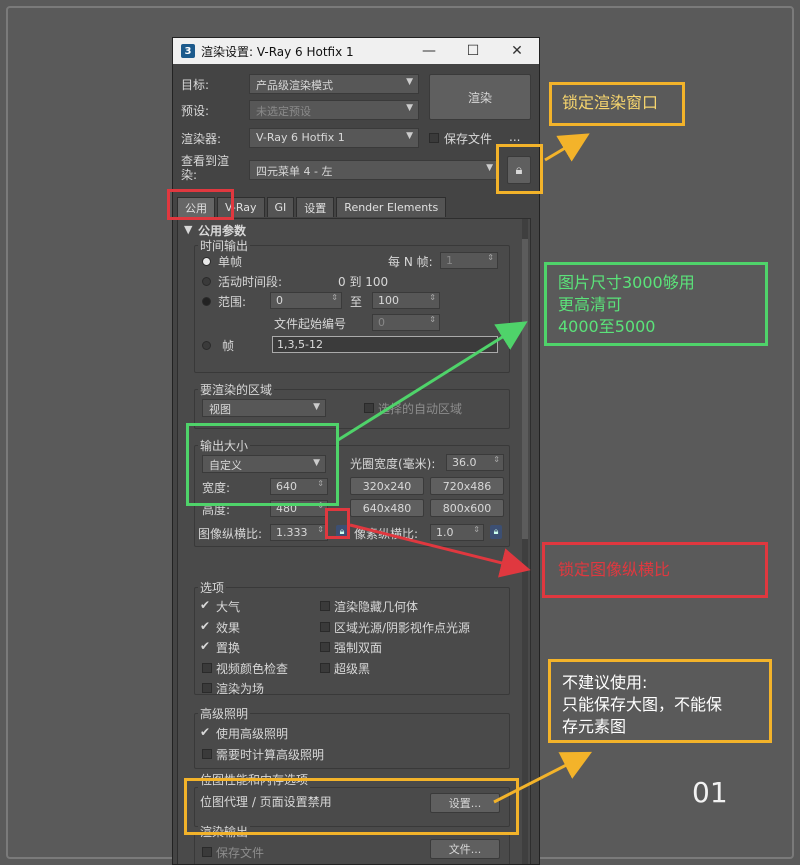 Image resolution: width=800 pixels, height=865 pixels. Describe the element at coordinates (188, 229) in the screenshot. I see `collapse-icon: ▼` at that location.